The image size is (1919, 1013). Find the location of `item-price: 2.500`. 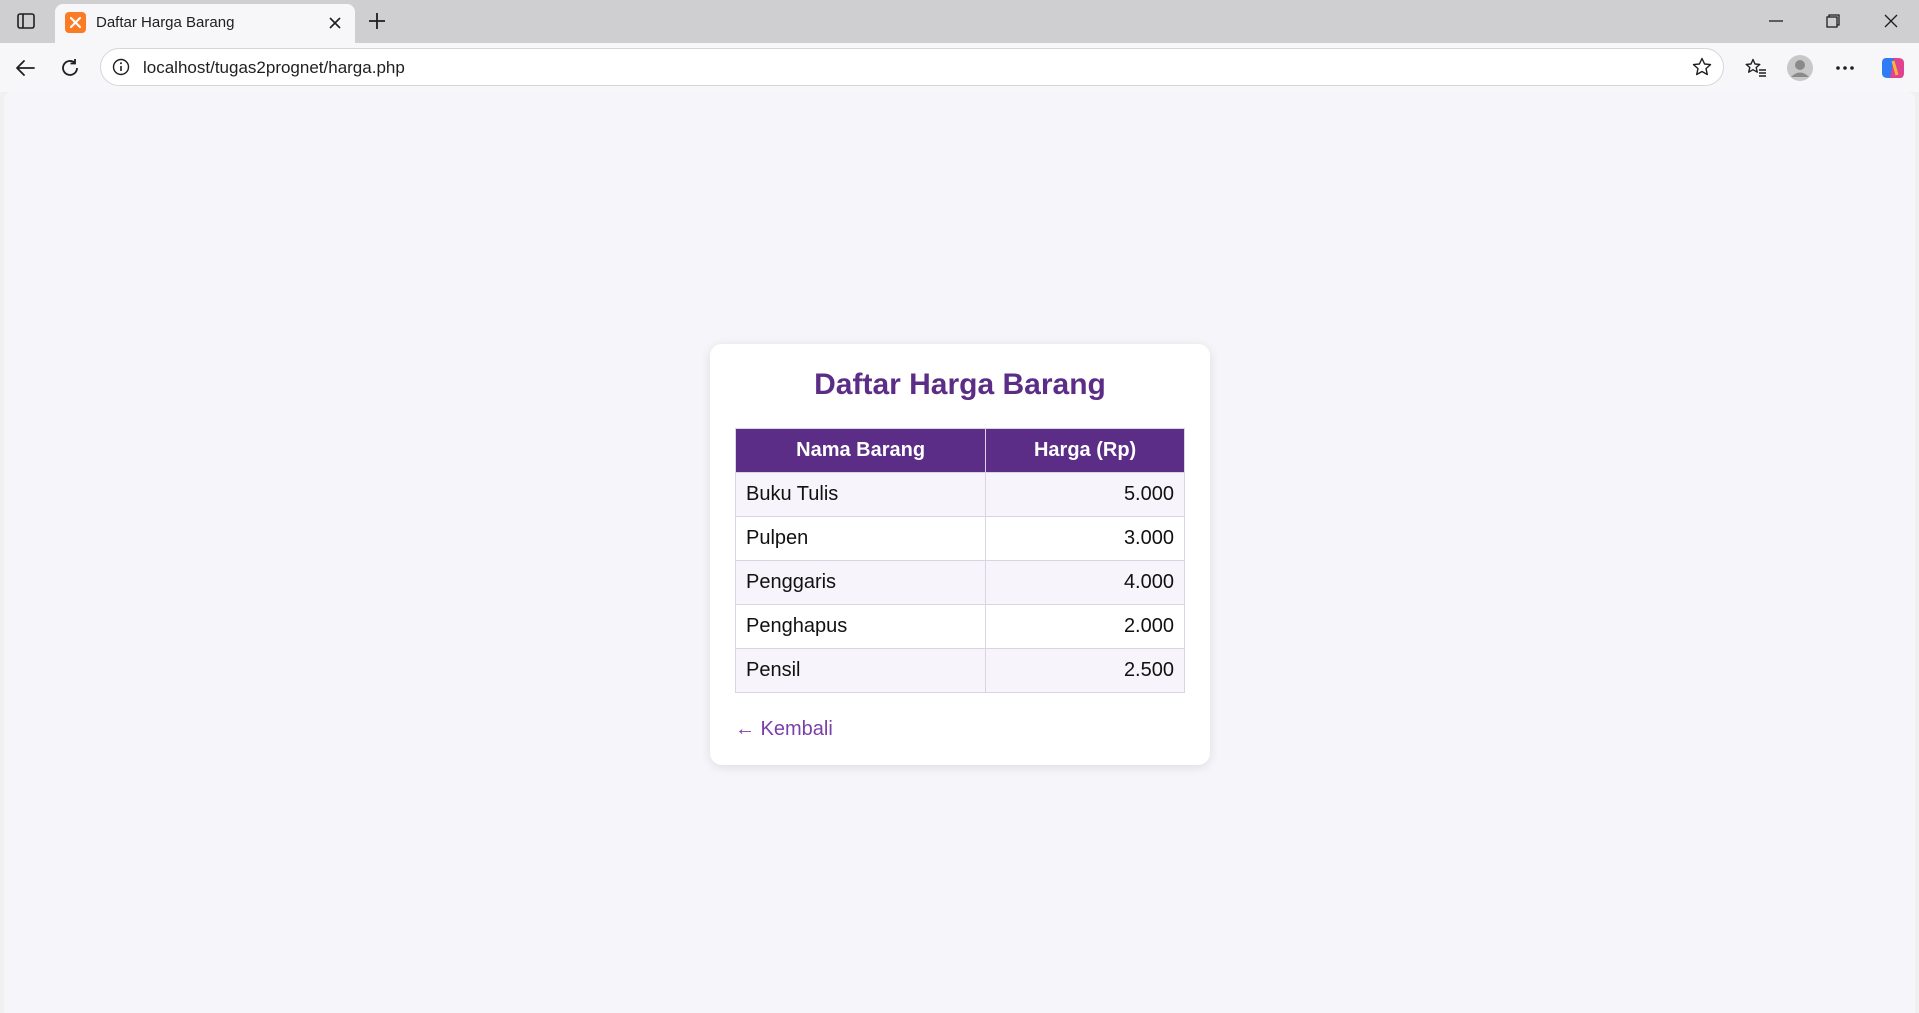

item-price: 2.500 is located at coordinates (1085, 670).